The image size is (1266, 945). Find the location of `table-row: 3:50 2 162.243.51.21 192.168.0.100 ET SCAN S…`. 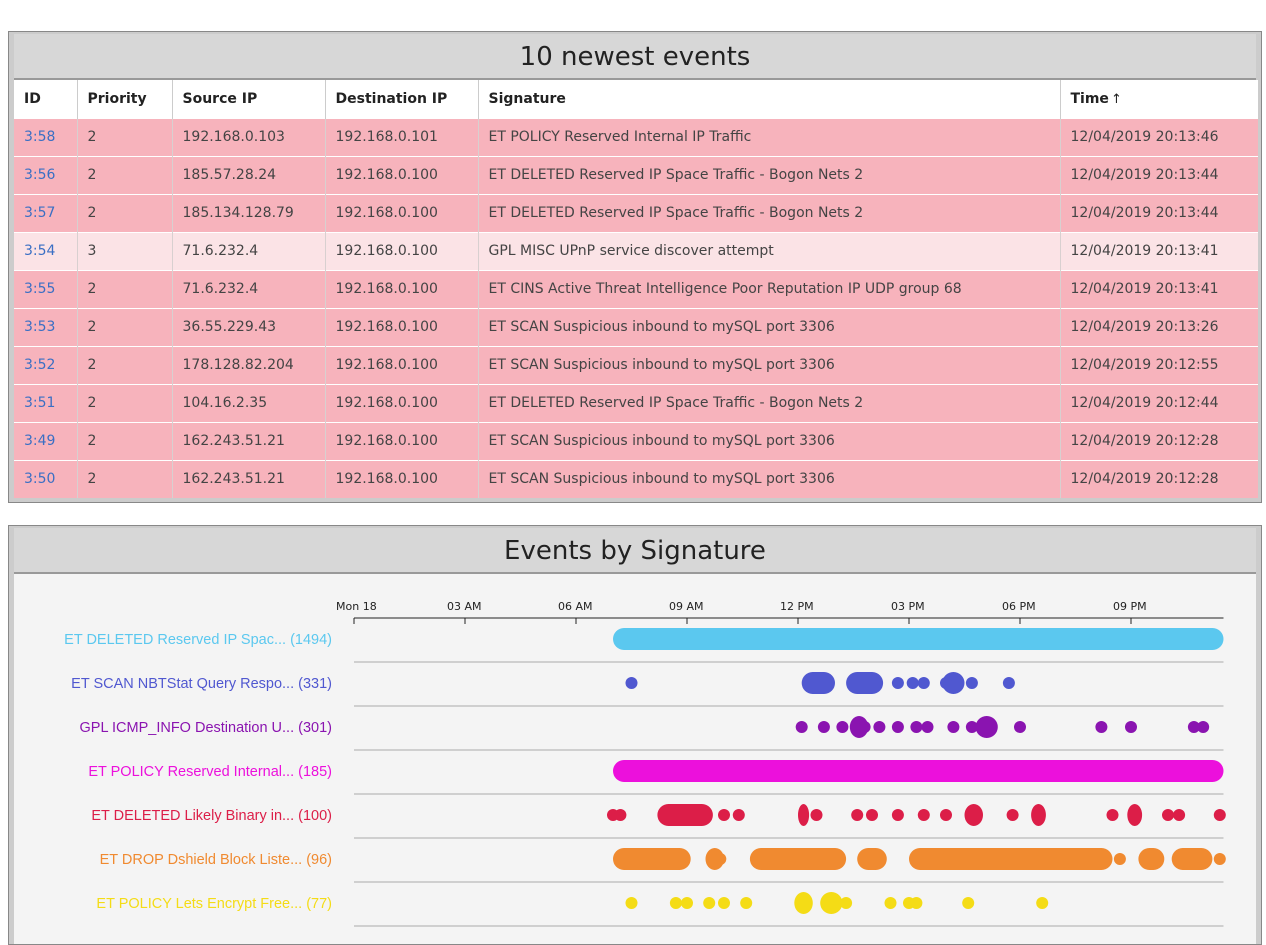

table-row: 3:50 2 162.243.51.21 192.168.0.100 ET SCAN S… is located at coordinates (636, 478).